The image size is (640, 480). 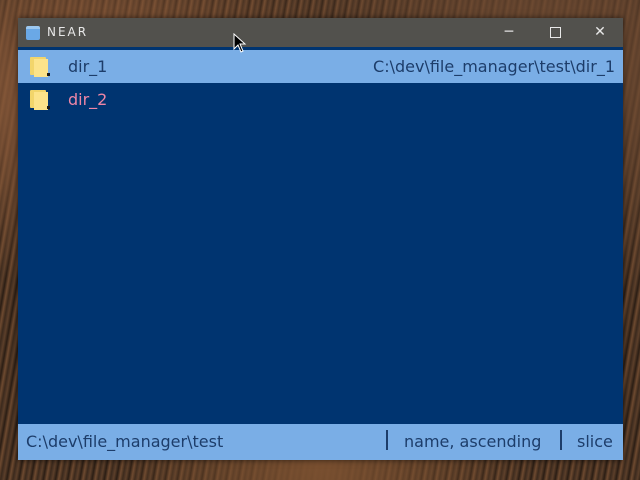 What do you see at coordinates (320, 32) in the screenshot?
I see `title-bar: NEAR ─ ✕` at bounding box center [320, 32].